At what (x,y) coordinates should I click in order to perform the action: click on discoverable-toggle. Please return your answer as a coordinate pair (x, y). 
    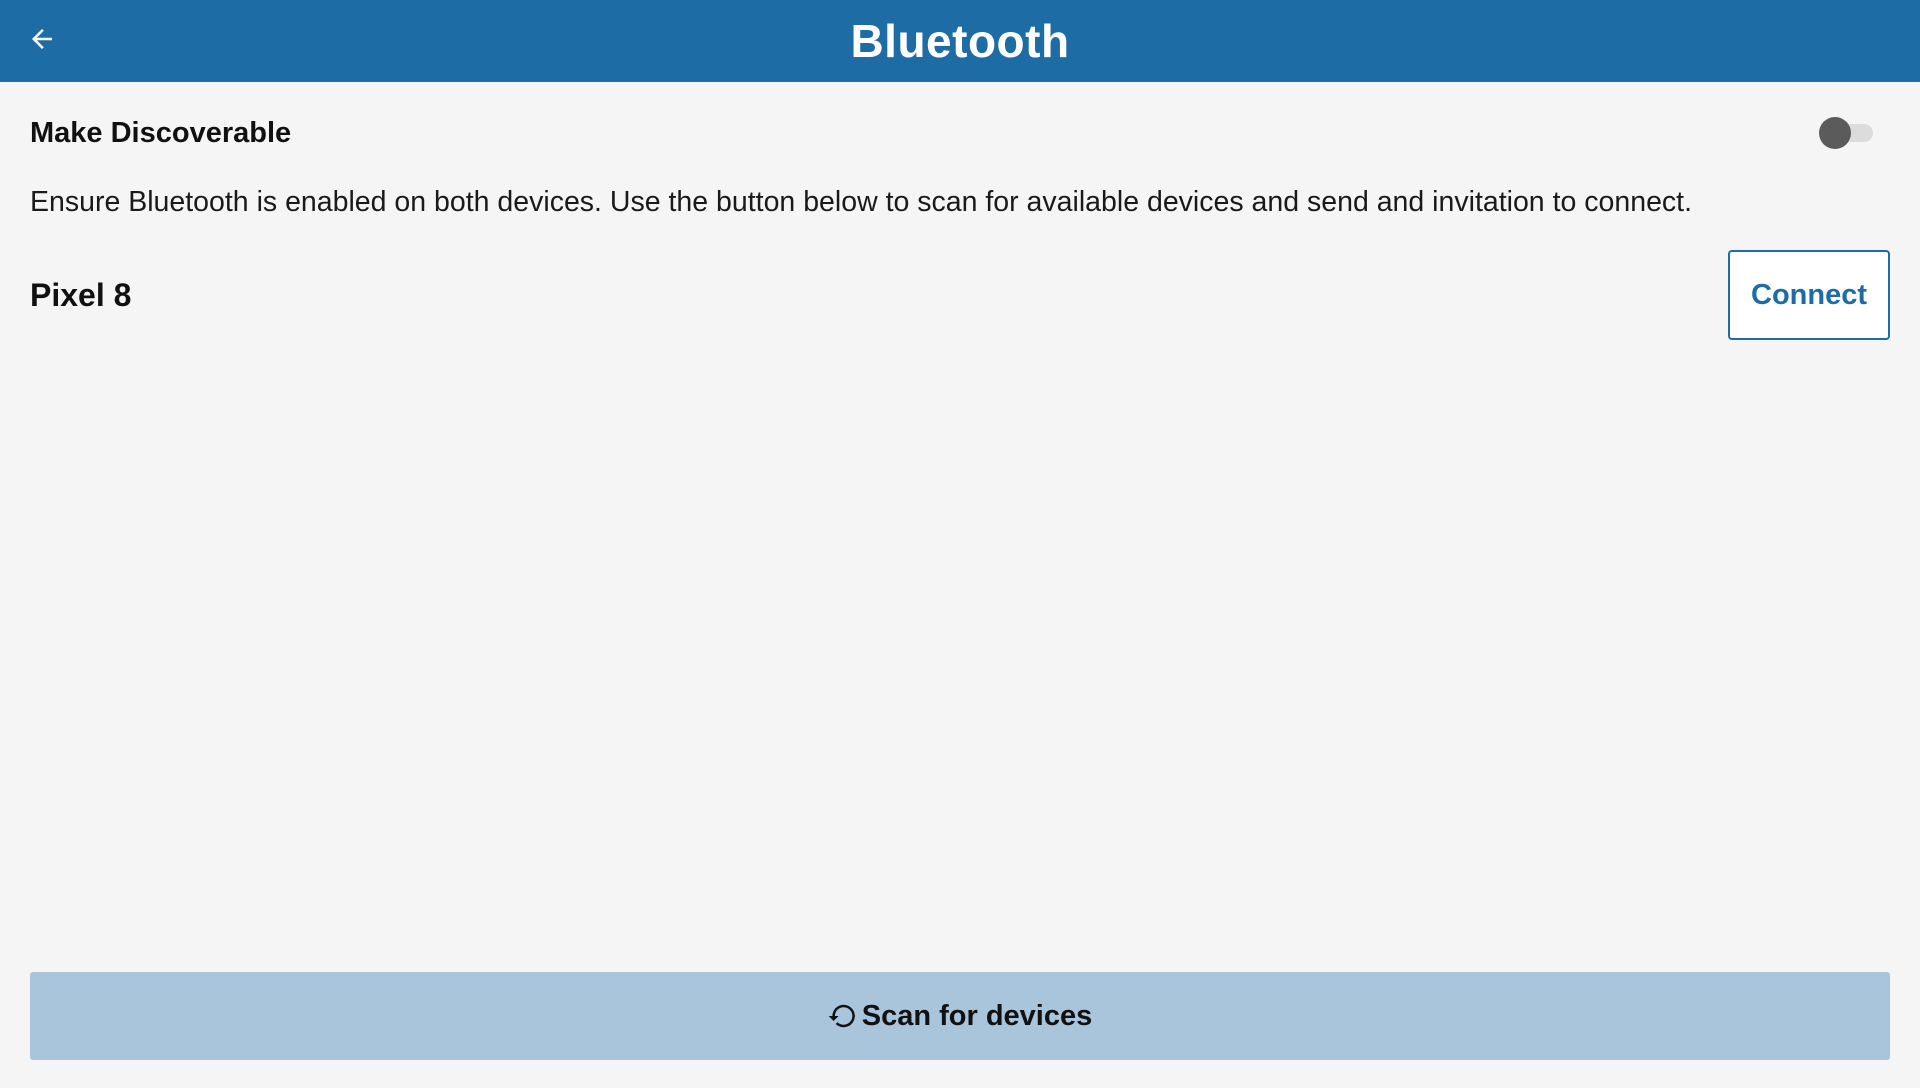
    Looking at the image, I should click on (1847, 133).